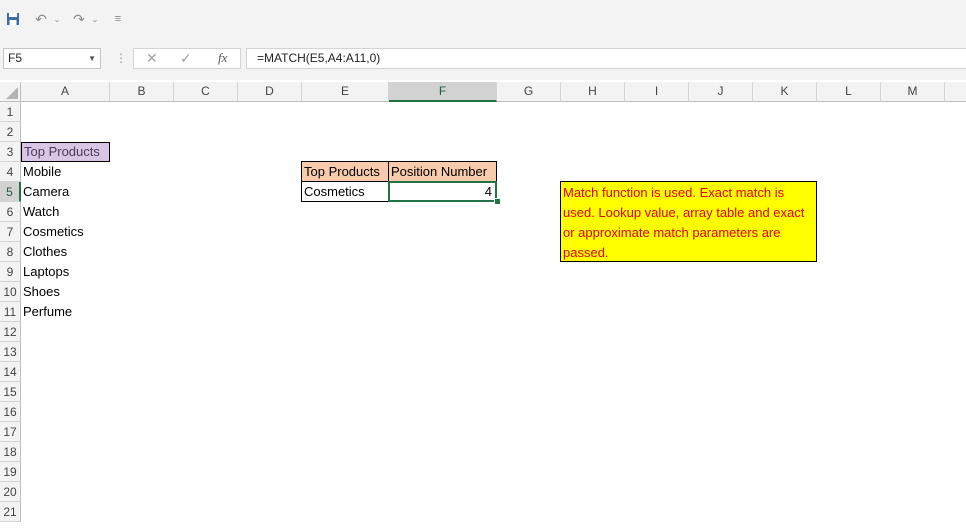  I want to click on row-header-2: 2, so click(10, 132).